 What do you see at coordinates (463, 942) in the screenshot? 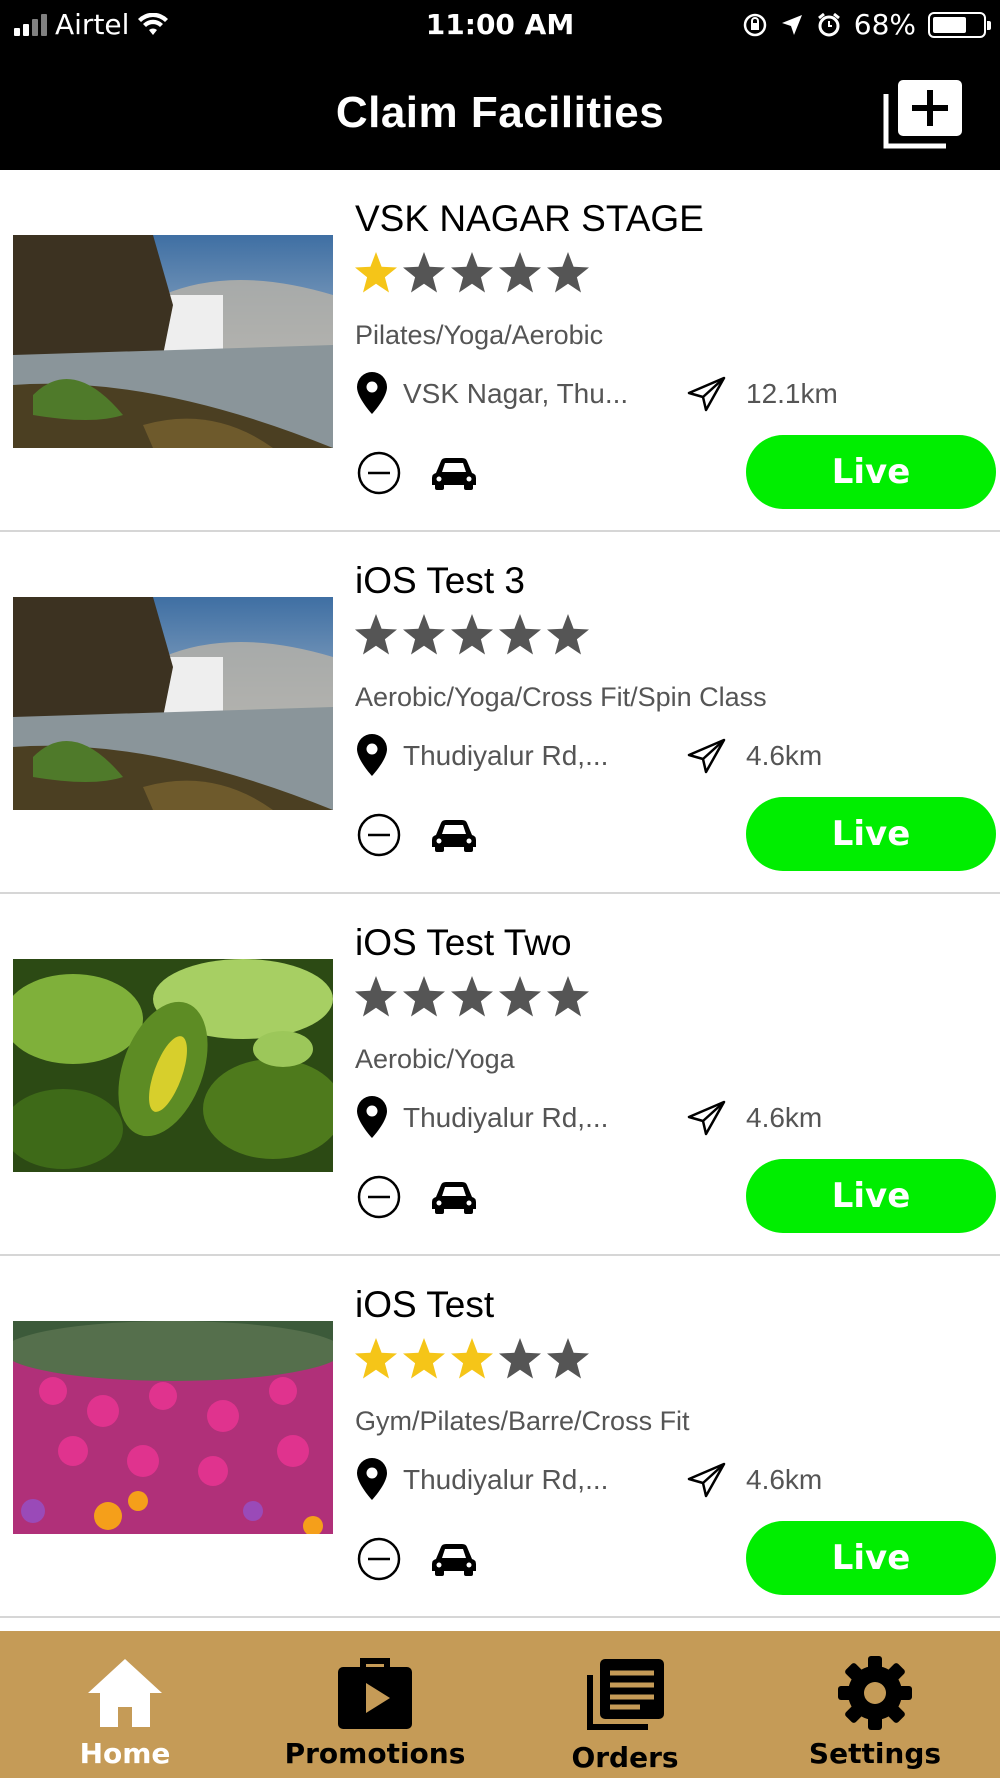
I see `facility-name: iOS Test Two` at bounding box center [463, 942].